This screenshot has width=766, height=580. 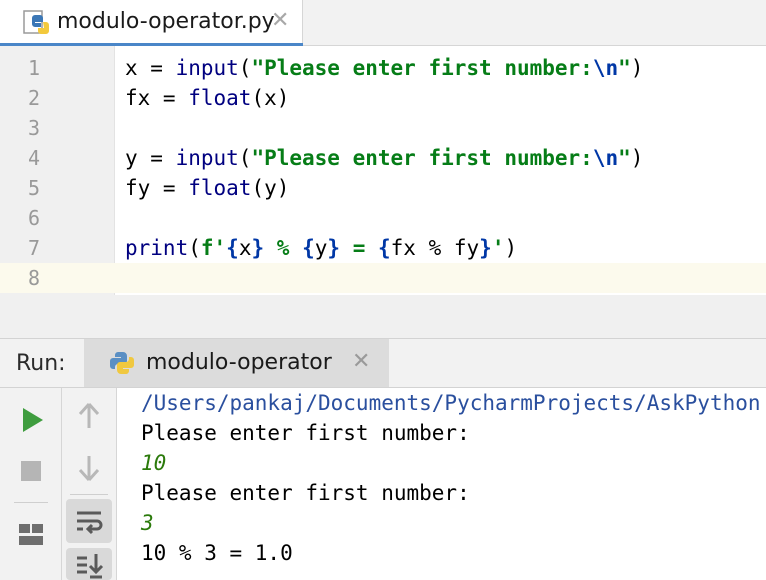 I want to click on soft-wrap-icon, so click(x=90, y=523).